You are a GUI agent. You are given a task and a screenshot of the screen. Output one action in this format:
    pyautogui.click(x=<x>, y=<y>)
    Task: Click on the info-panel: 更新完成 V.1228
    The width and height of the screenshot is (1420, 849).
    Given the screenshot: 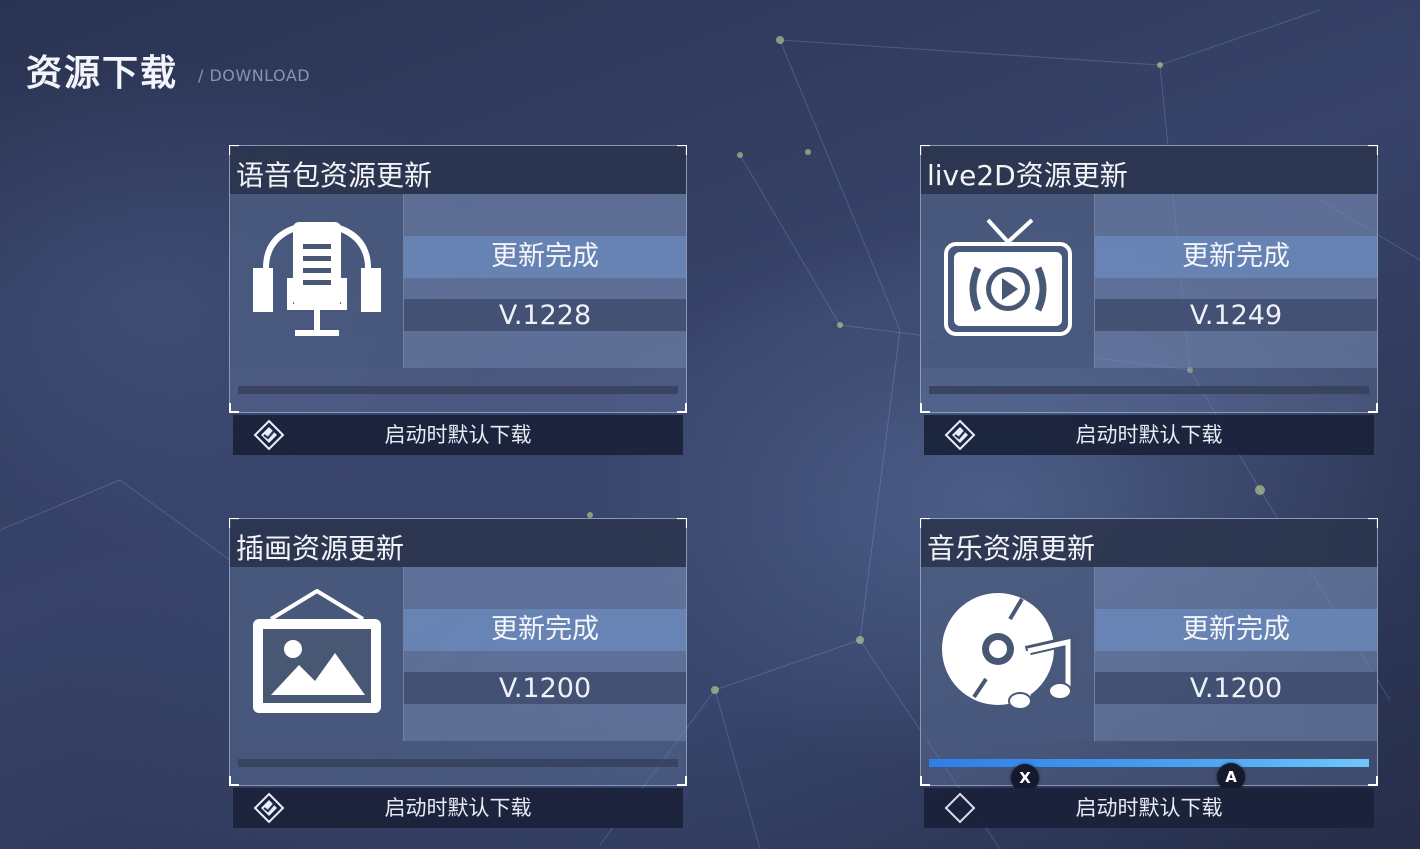 What is the action you would take?
    pyautogui.click(x=545, y=281)
    